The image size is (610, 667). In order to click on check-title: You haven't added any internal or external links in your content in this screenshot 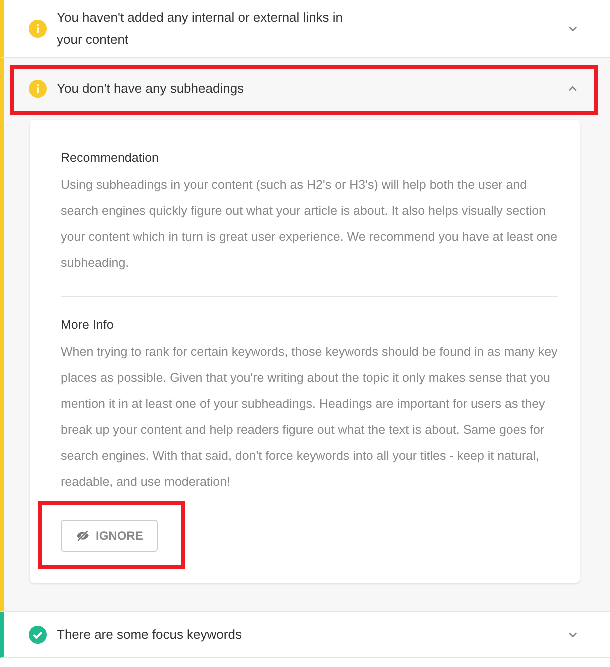, I will do `click(200, 28)`.